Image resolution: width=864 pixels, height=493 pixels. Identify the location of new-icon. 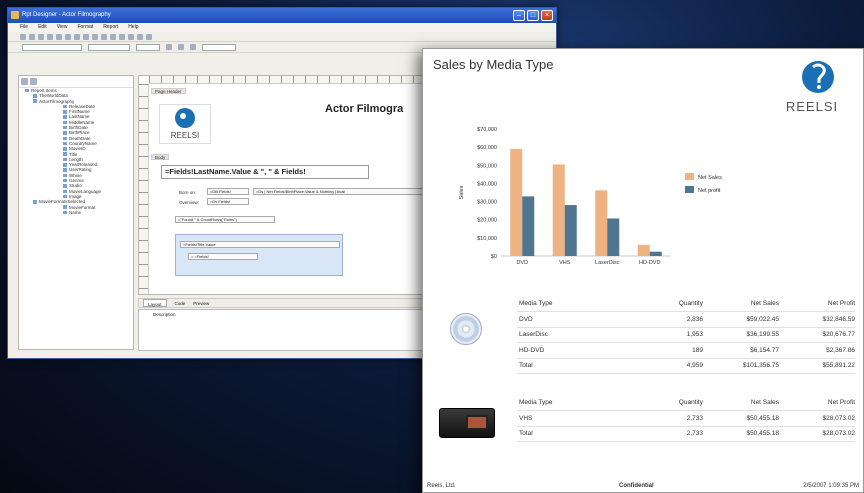
(23, 36).